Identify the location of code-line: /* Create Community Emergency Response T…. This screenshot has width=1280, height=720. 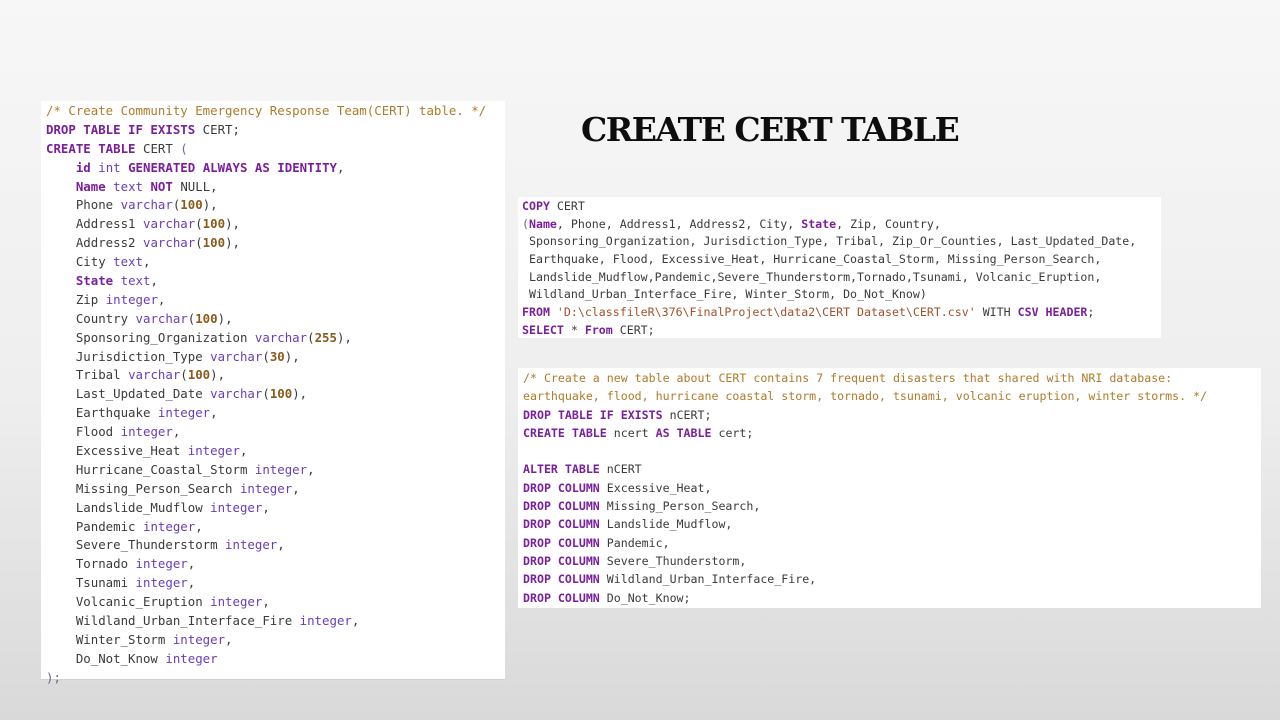
(275, 111).